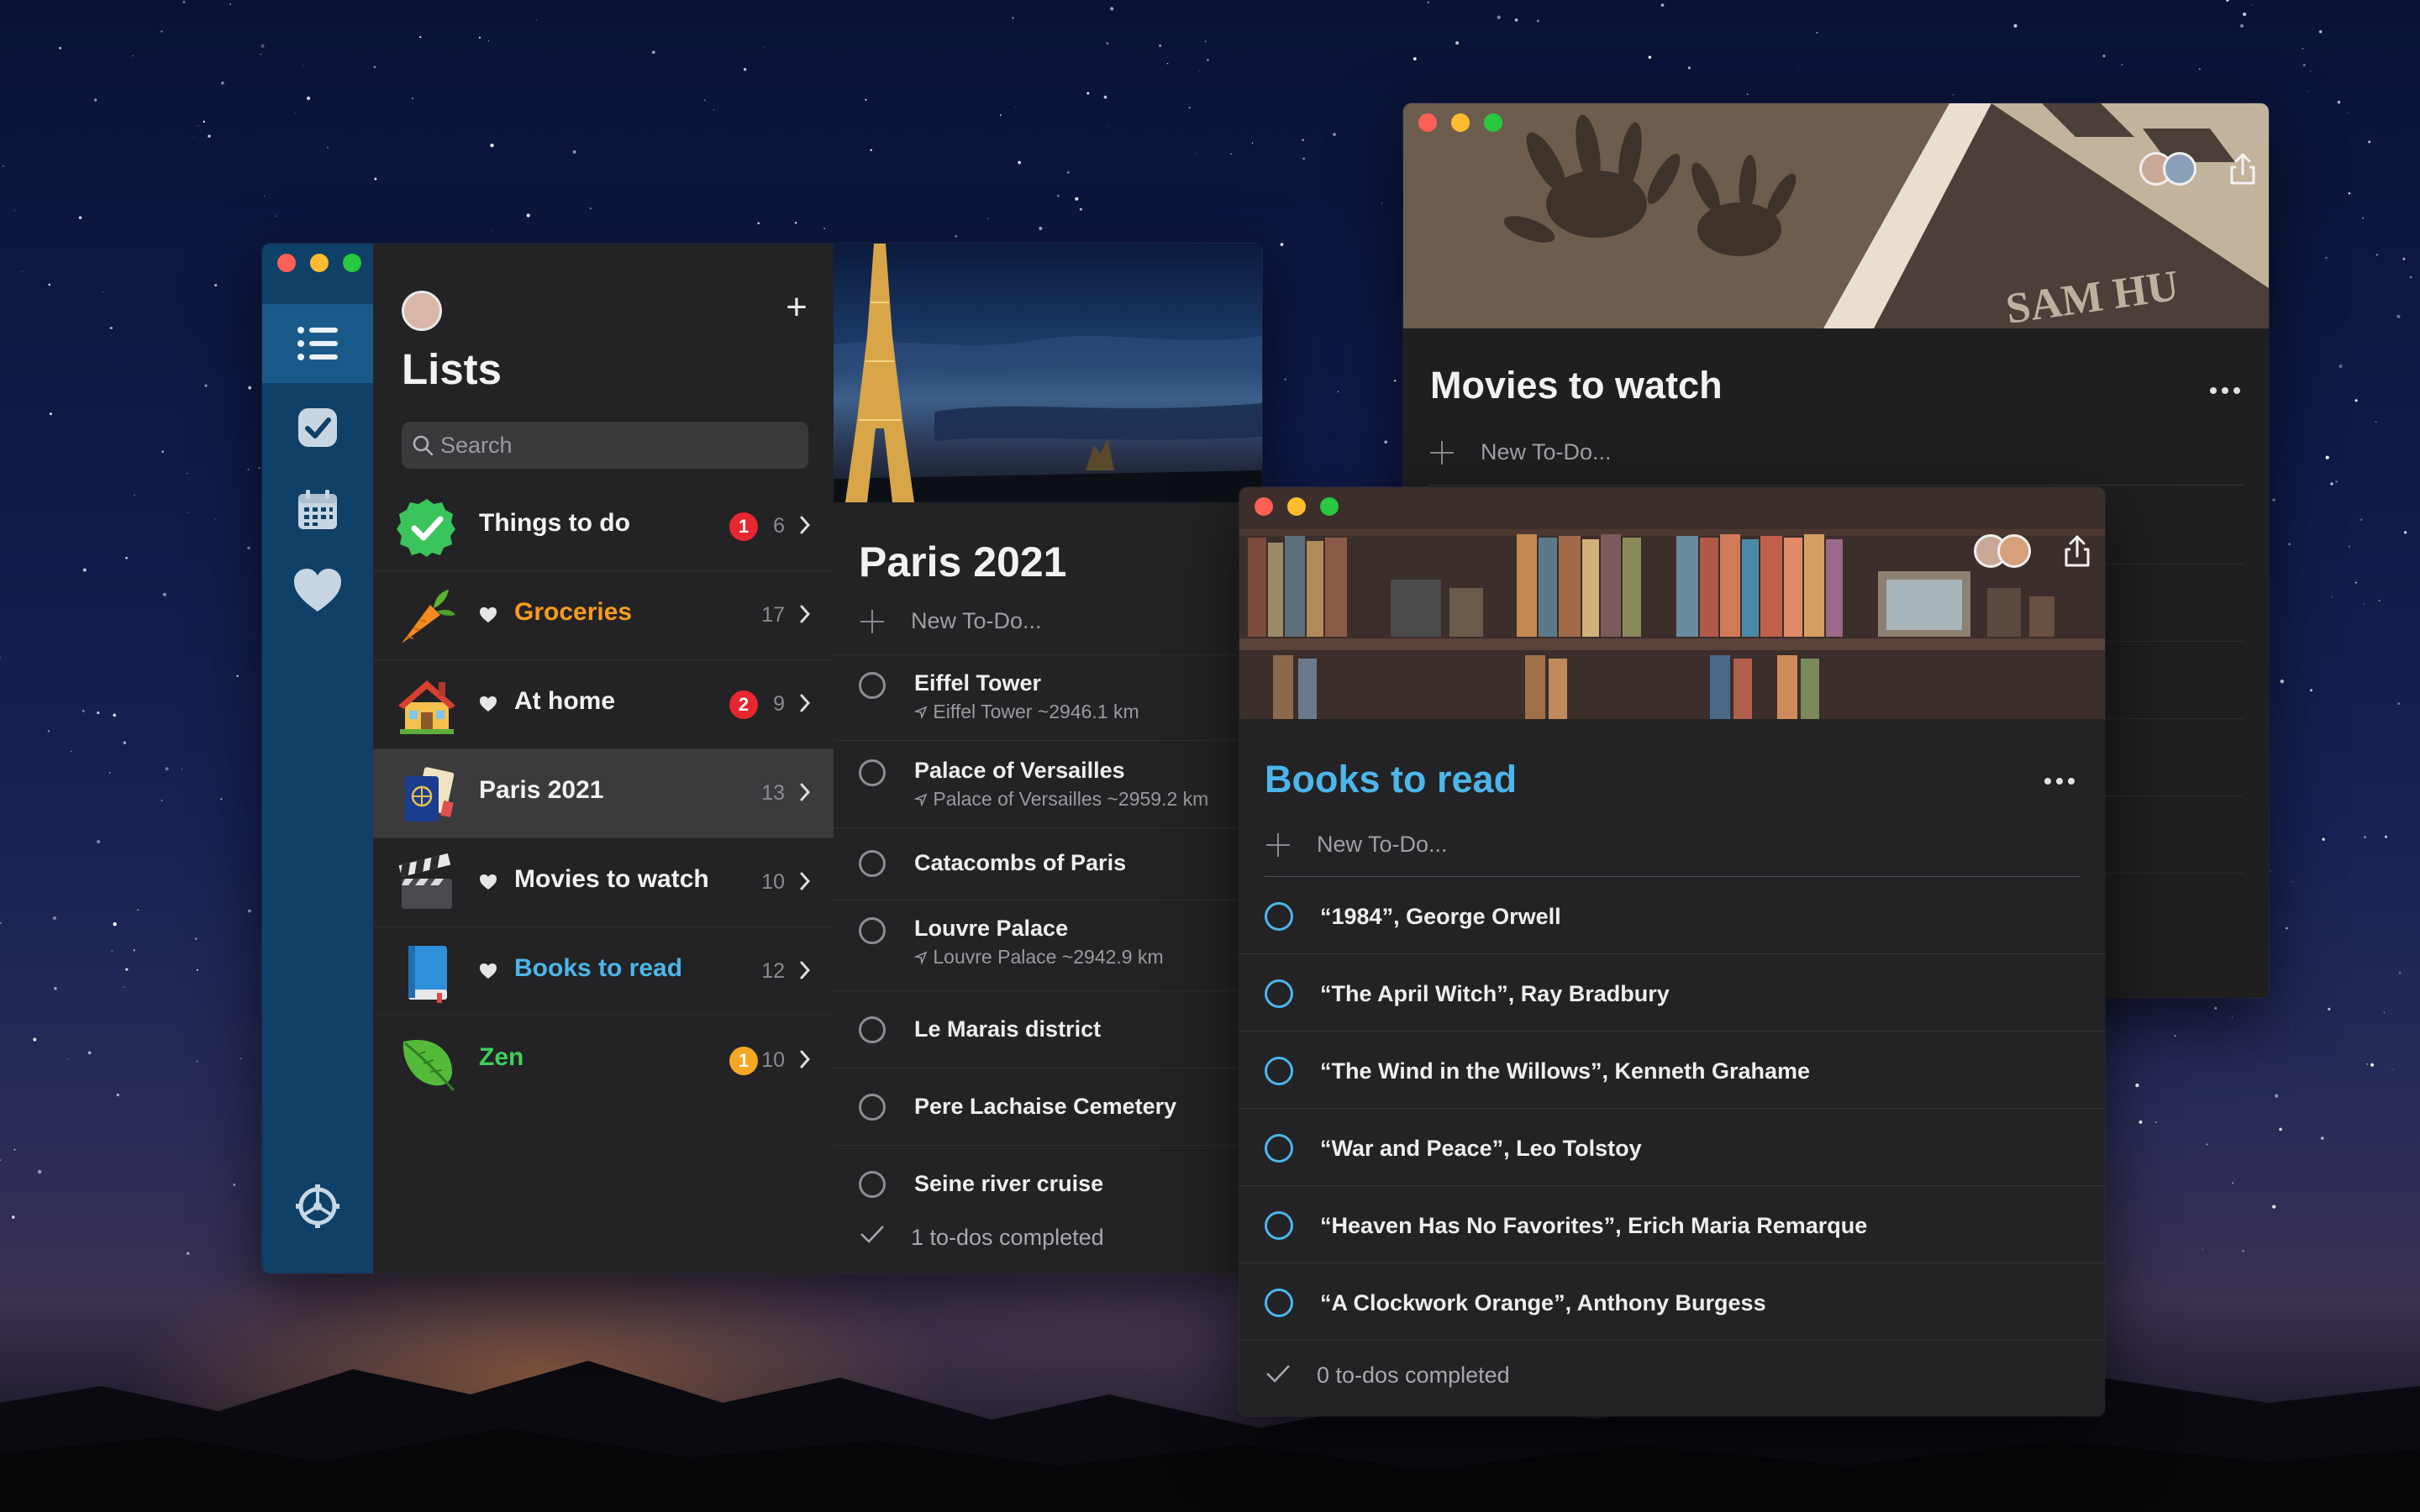 The height and width of the screenshot is (1512, 2420). What do you see at coordinates (317, 590) in the screenshot?
I see `rail-favorites` at bounding box center [317, 590].